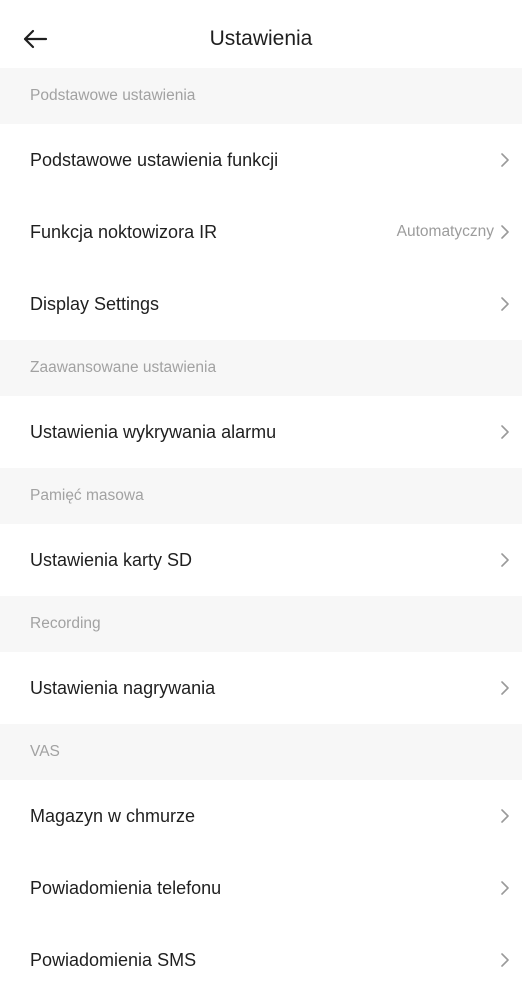 Image resolution: width=522 pixels, height=996 pixels. Describe the element at coordinates (95, 303) in the screenshot. I see `row-label: Display Settings` at that location.